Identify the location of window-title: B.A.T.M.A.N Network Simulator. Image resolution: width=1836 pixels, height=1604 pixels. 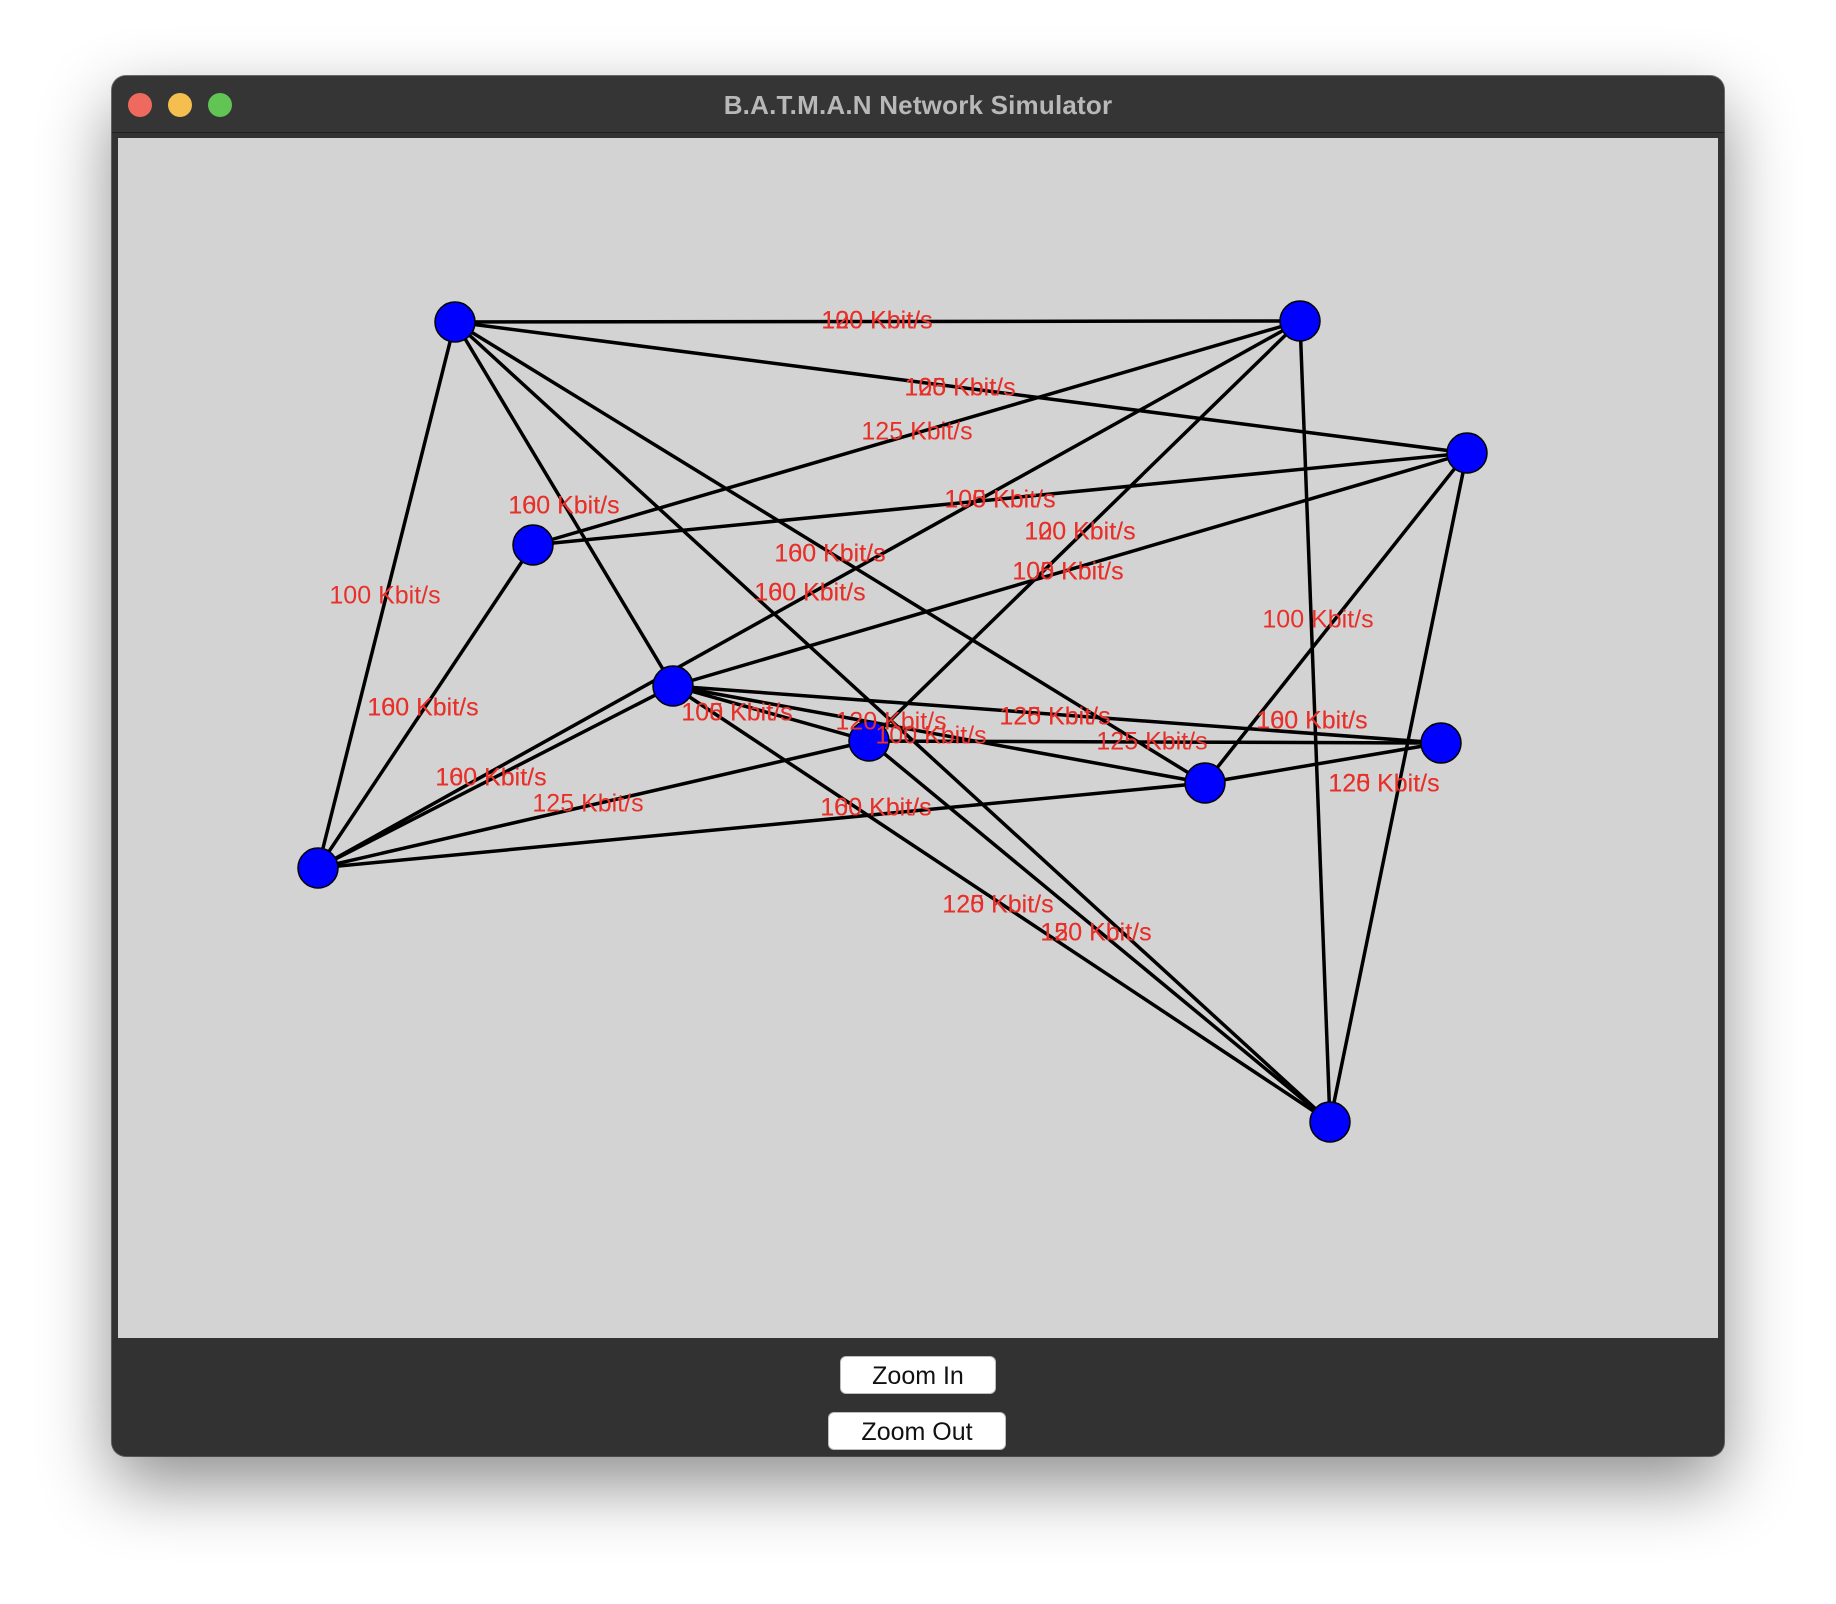
(918, 105).